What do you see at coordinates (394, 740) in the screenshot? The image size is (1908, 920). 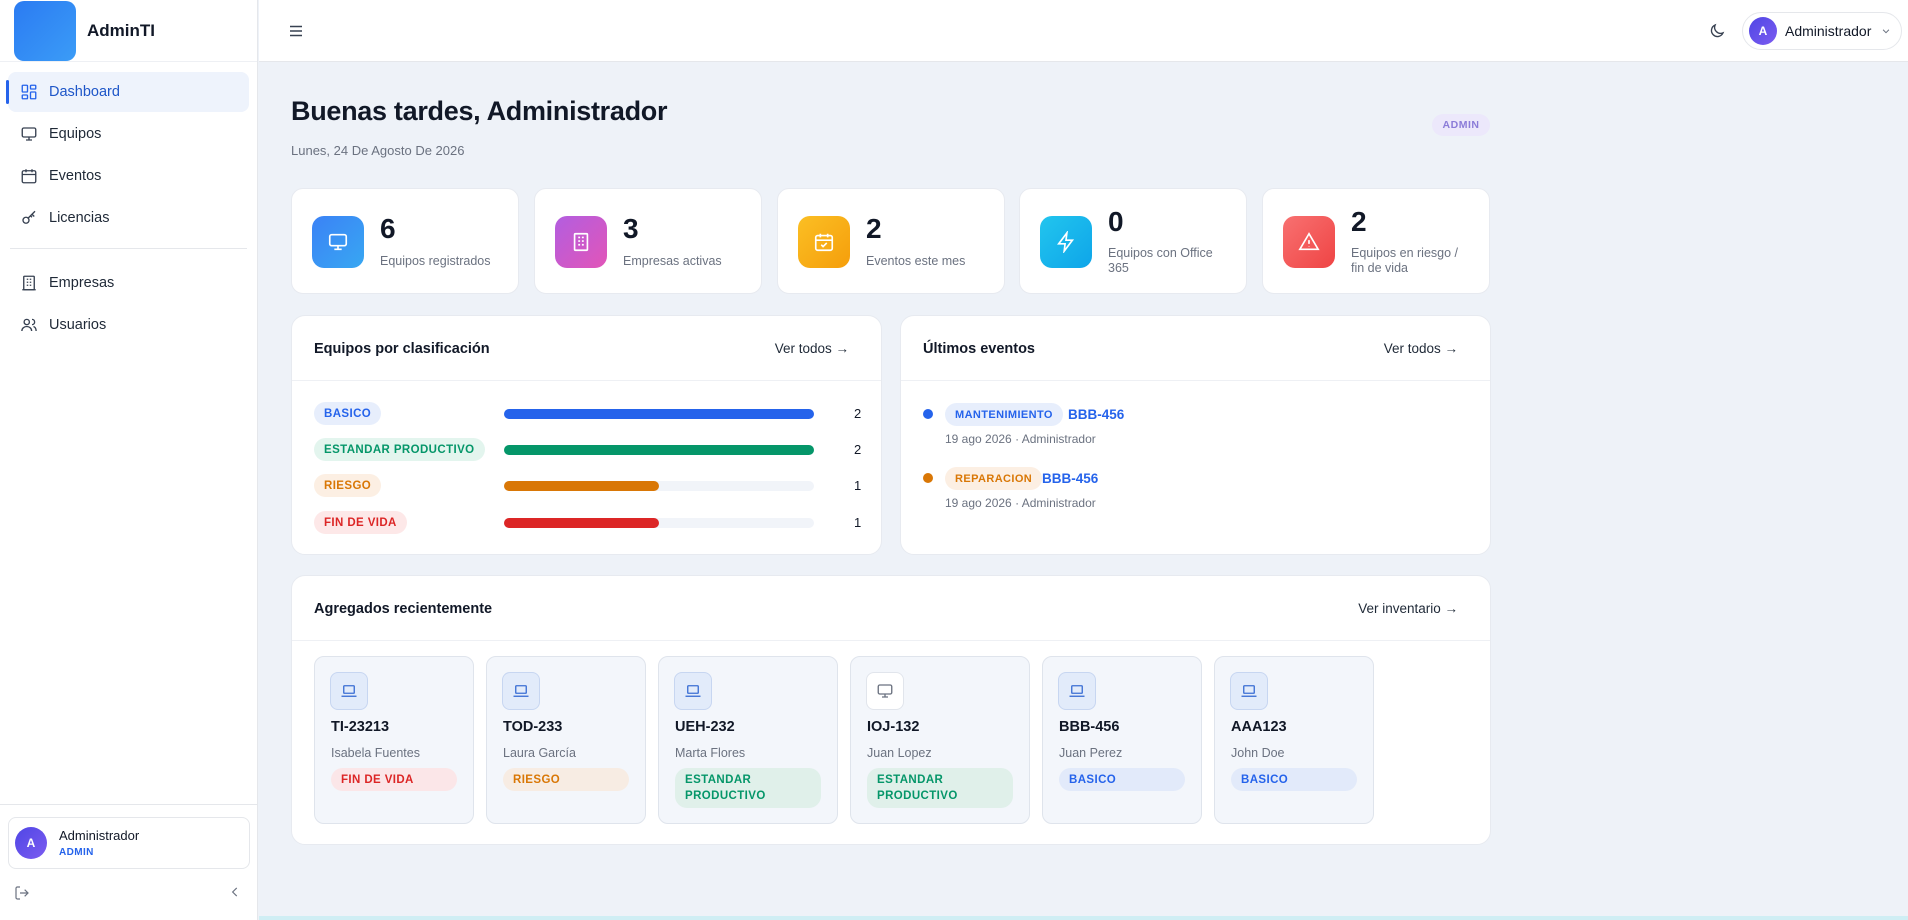 I see `recent-equipment-tile: TI-23213 Isabela Fuentes FIN DE VIDA` at bounding box center [394, 740].